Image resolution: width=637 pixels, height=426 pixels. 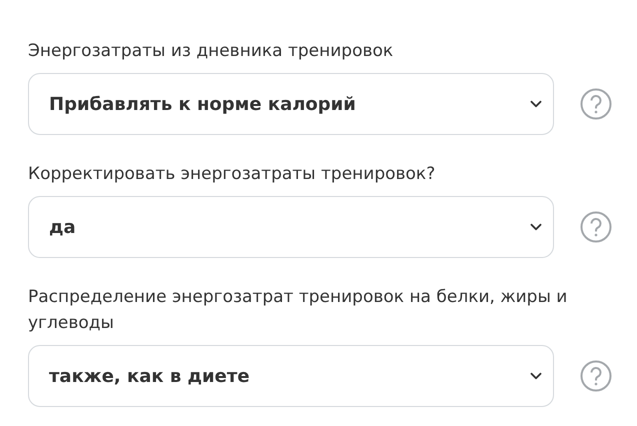 I want to click on field-label: Энергозатраты из дневника тренировок, so click(x=211, y=51).